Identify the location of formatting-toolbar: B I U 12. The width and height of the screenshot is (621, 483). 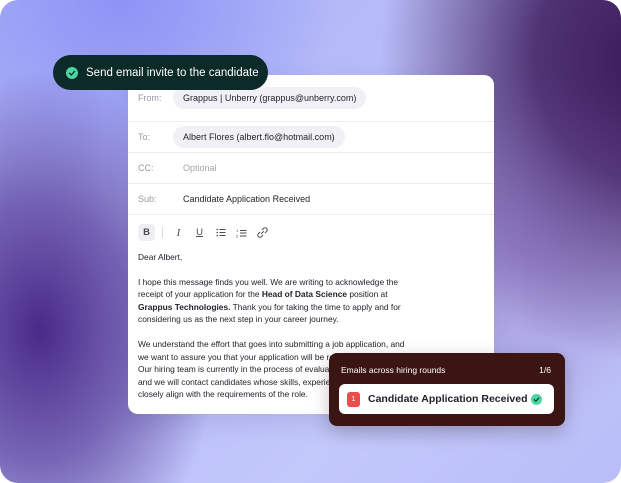
(311, 228).